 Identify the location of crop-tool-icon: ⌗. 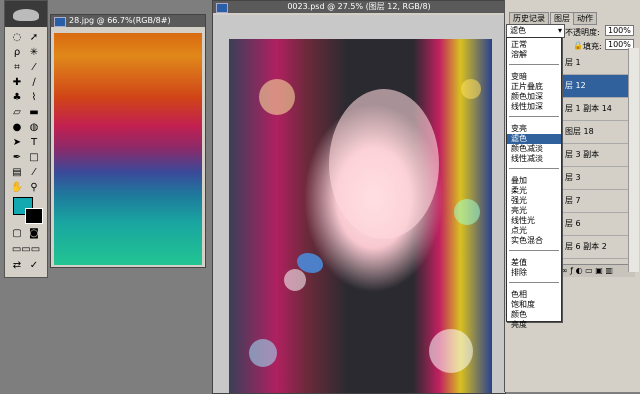
(17, 67).